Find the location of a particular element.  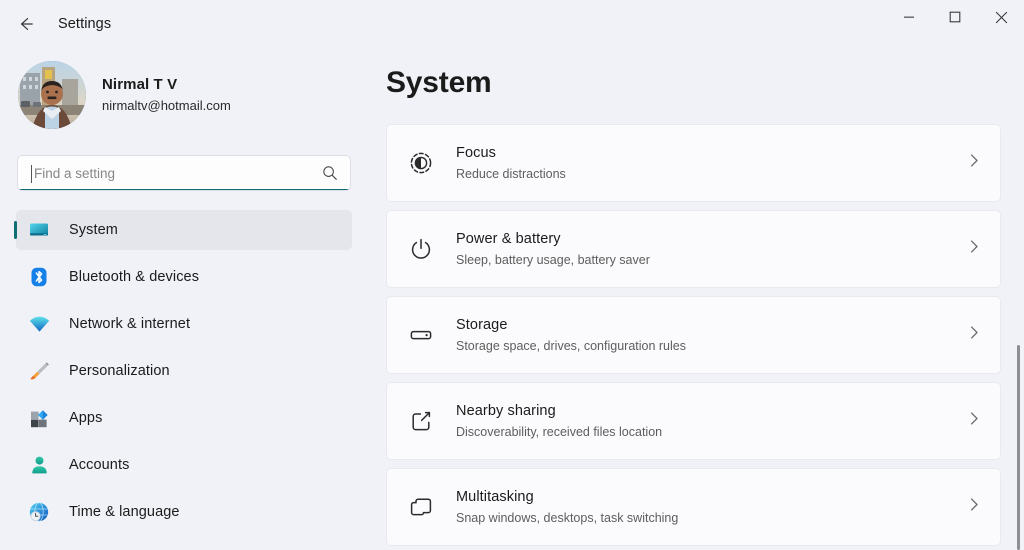

card-title: Power & battery is located at coordinates (508, 238).